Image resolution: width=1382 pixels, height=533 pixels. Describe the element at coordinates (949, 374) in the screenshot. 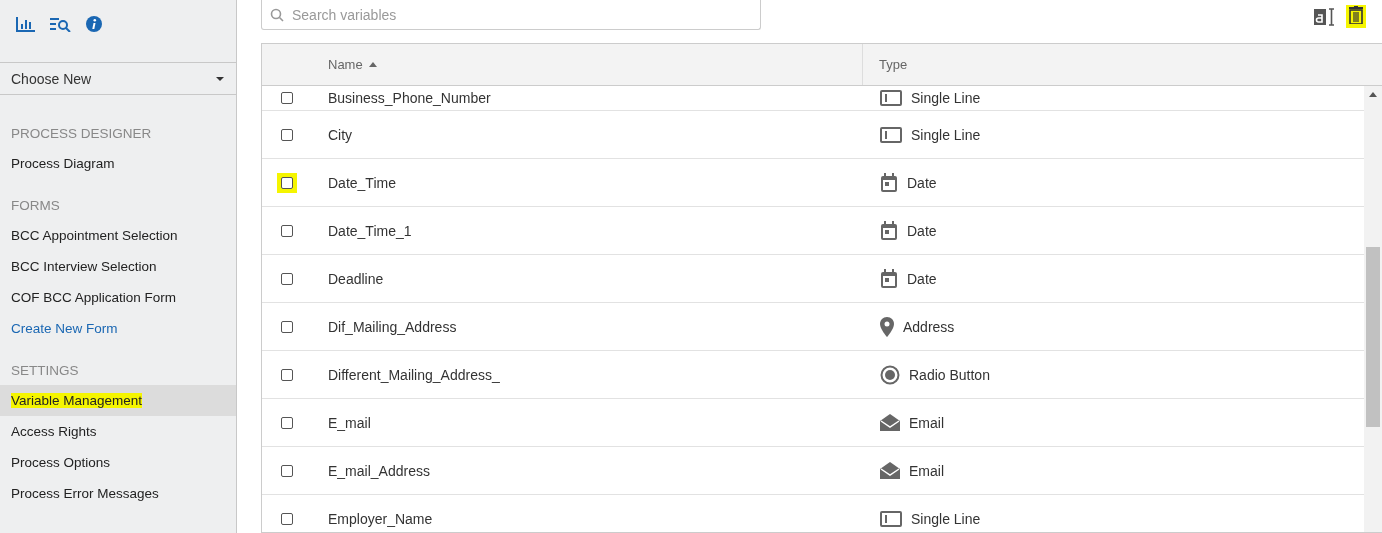

I see `variable-type: Radio Button` at that location.